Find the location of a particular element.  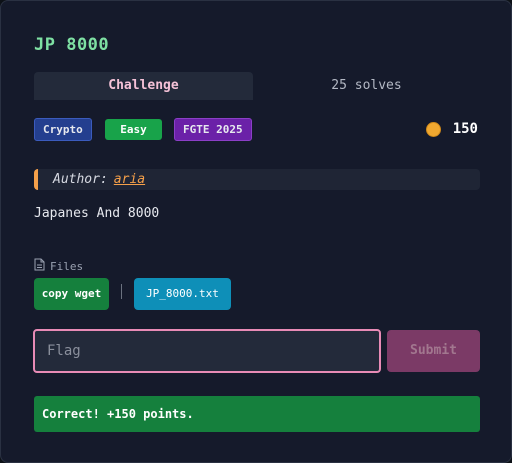

submit-button: Submit is located at coordinates (433, 351).